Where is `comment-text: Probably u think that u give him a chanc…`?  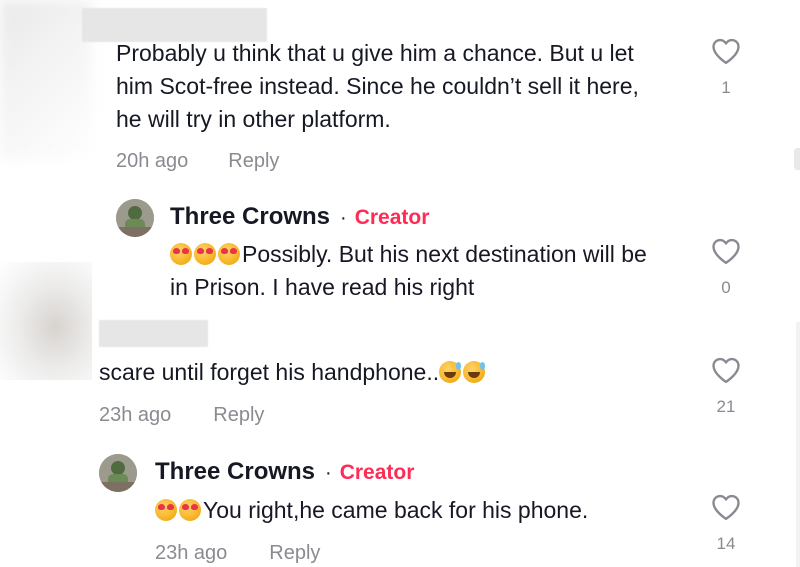 comment-text: Probably u think that u give him a chanc… is located at coordinates (377, 86).